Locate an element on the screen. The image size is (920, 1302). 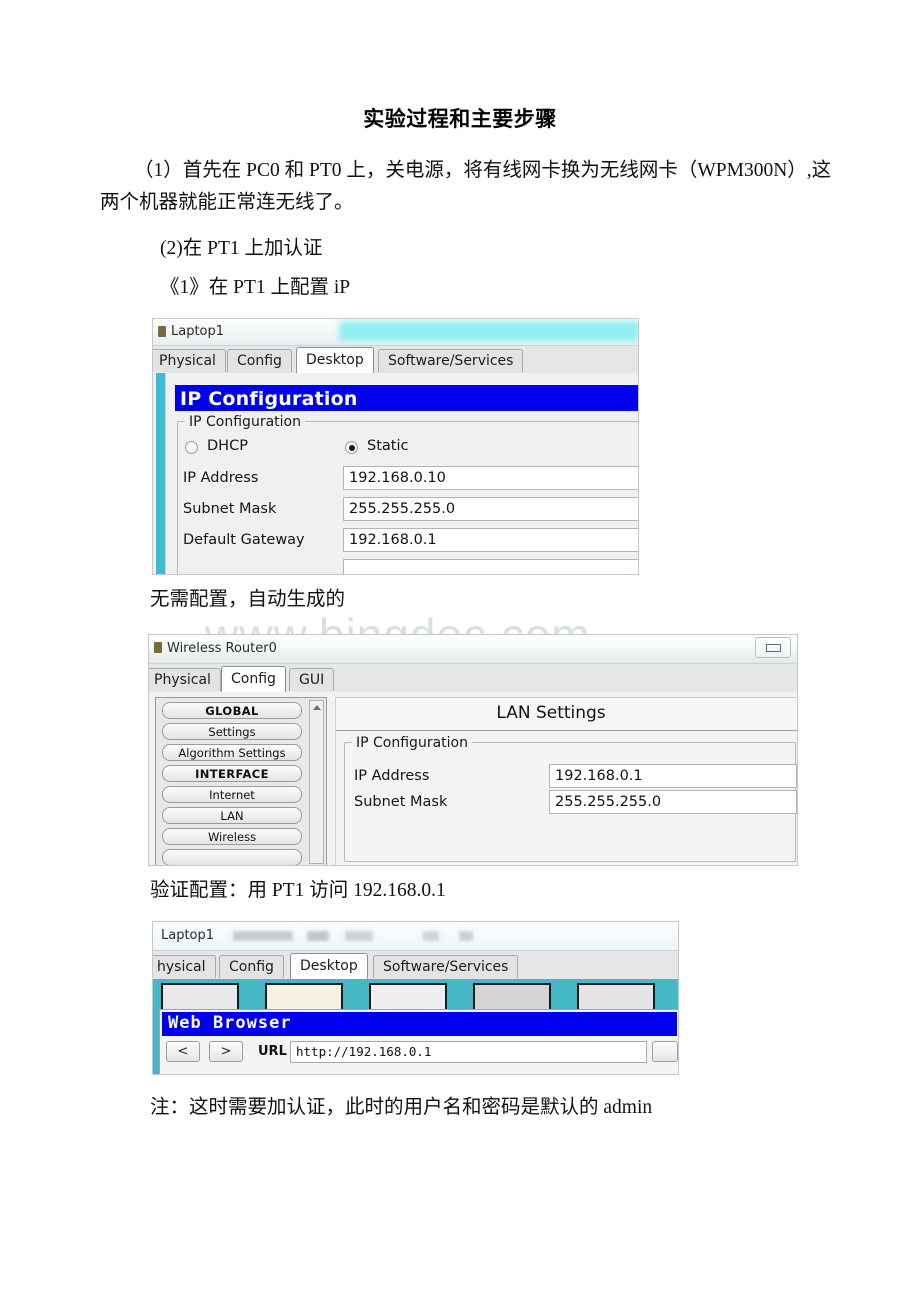
router-titlebar: Wireless Router0 is located at coordinates (473, 649).